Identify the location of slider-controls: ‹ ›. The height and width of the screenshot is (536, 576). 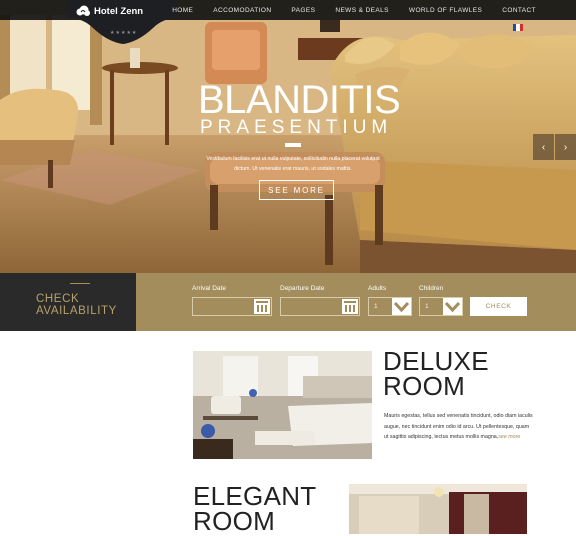
(554, 147).